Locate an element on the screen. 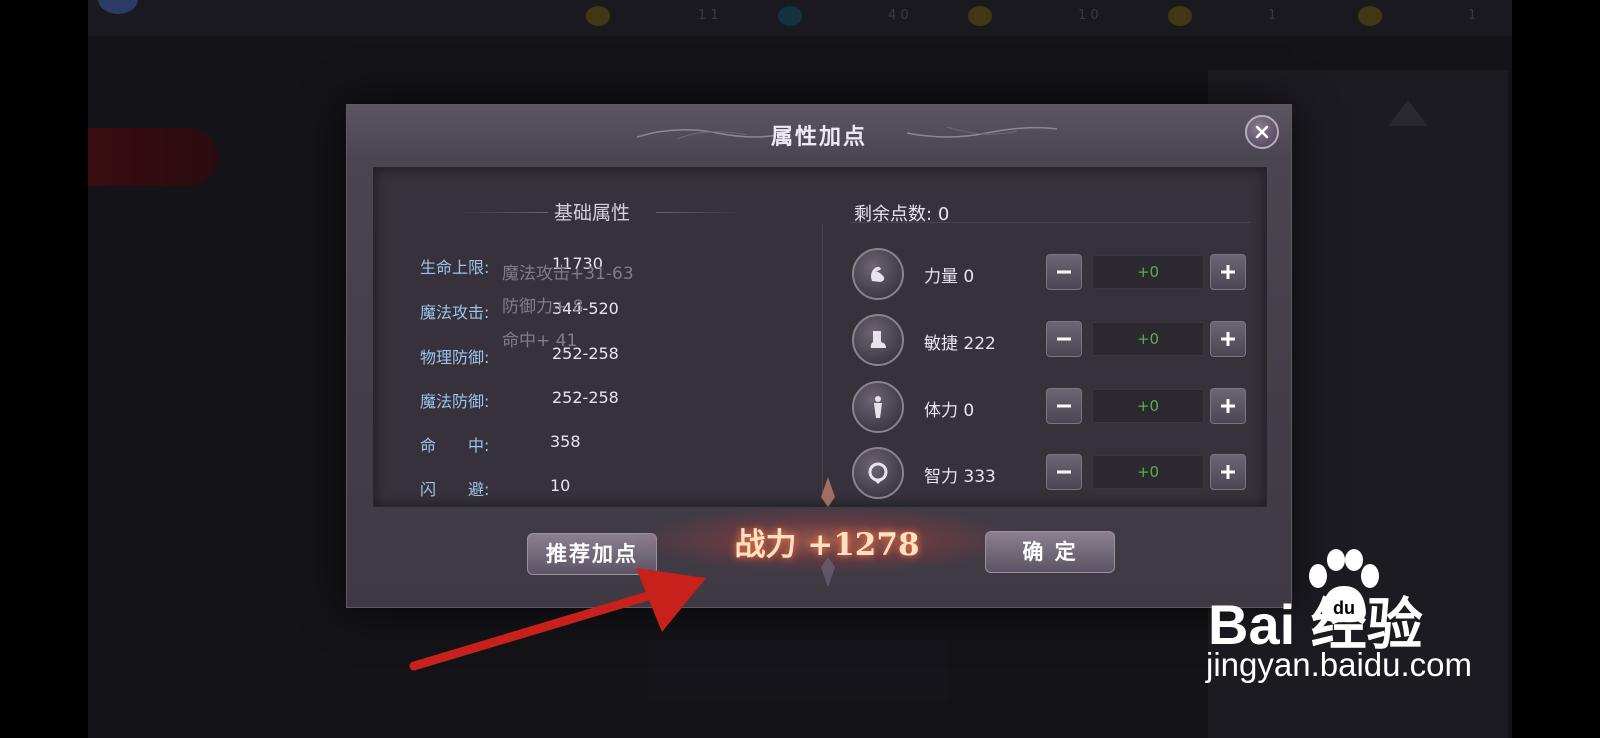 The image size is (1600, 738). strength-icon is located at coordinates (878, 274).